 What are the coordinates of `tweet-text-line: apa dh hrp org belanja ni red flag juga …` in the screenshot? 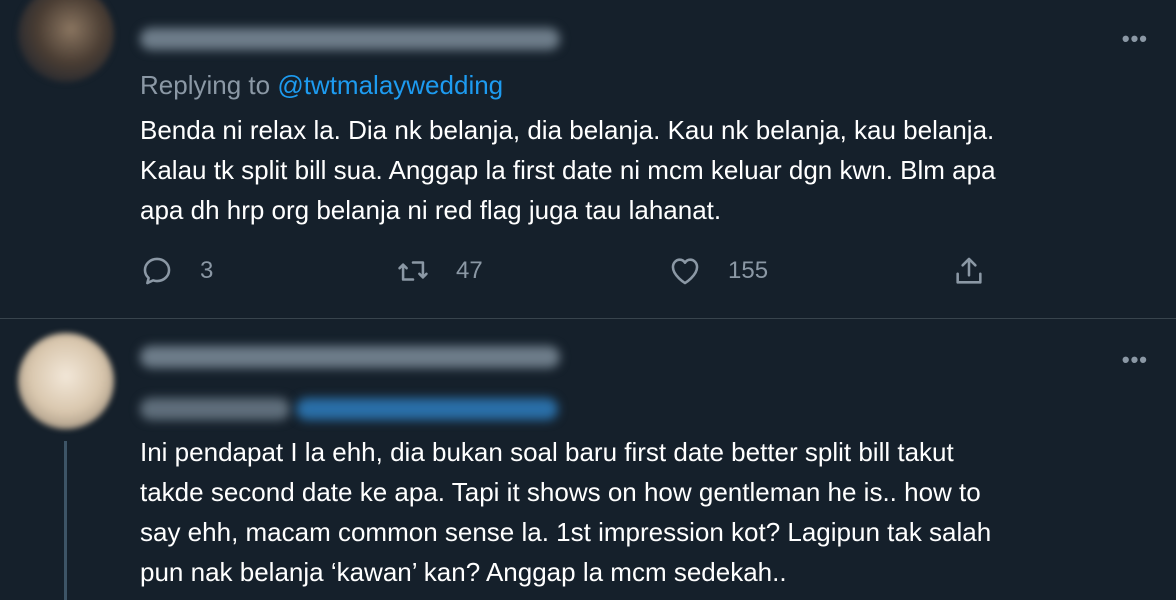 It's located at (431, 210).